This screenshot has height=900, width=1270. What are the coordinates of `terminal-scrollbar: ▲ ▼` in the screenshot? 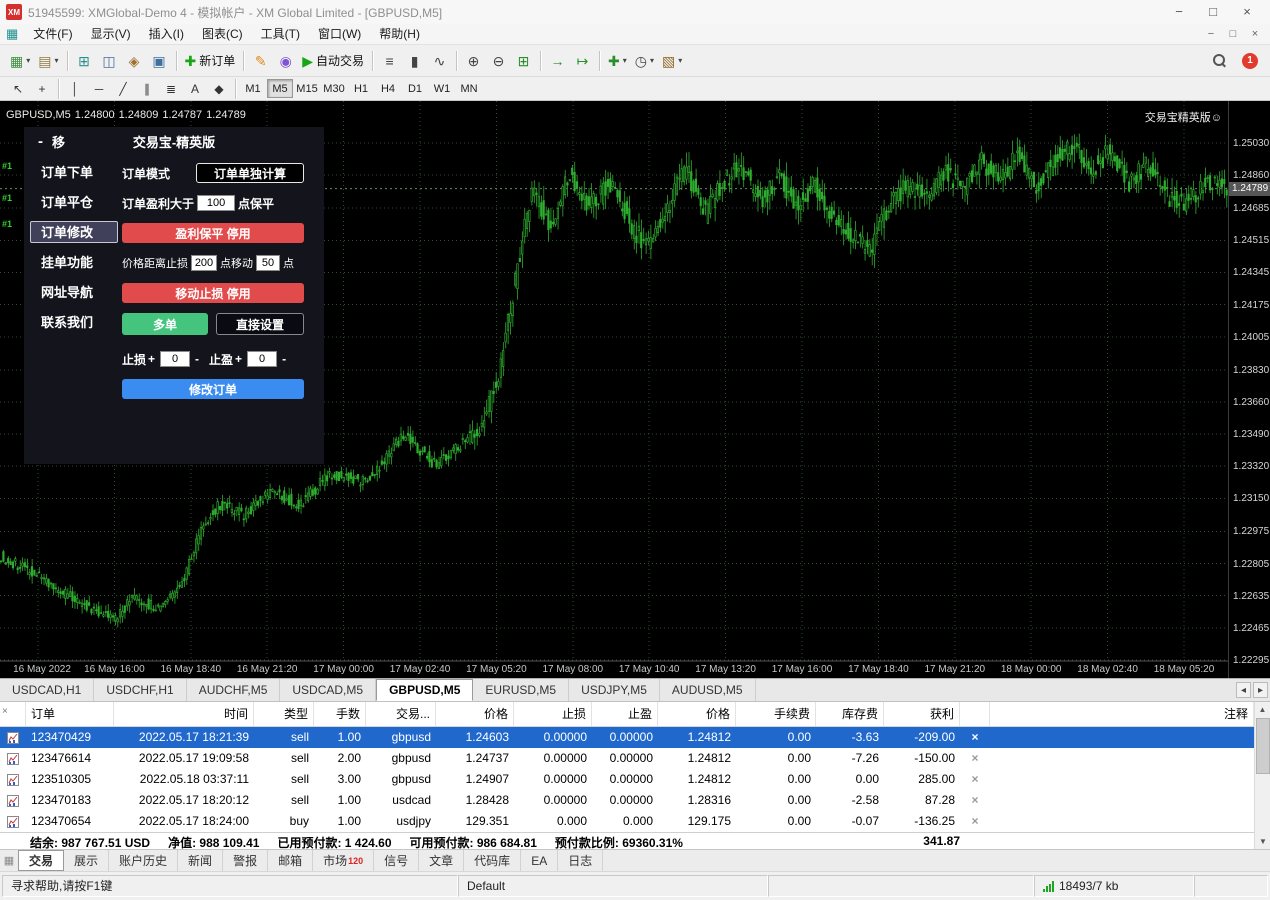 It's located at (1262, 775).